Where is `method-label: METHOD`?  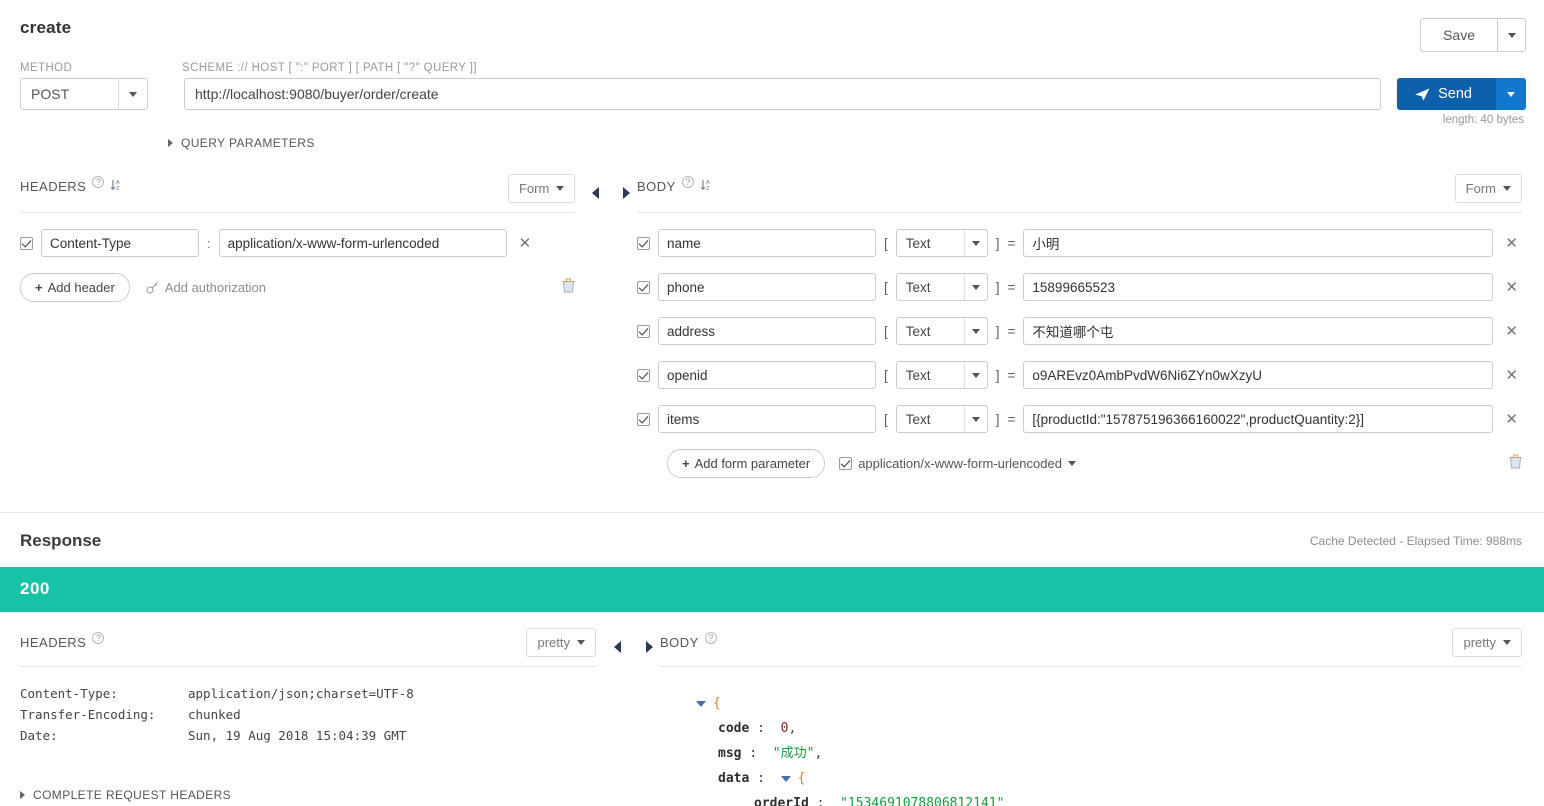 method-label: METHOD is located at coordinates (46, 68).